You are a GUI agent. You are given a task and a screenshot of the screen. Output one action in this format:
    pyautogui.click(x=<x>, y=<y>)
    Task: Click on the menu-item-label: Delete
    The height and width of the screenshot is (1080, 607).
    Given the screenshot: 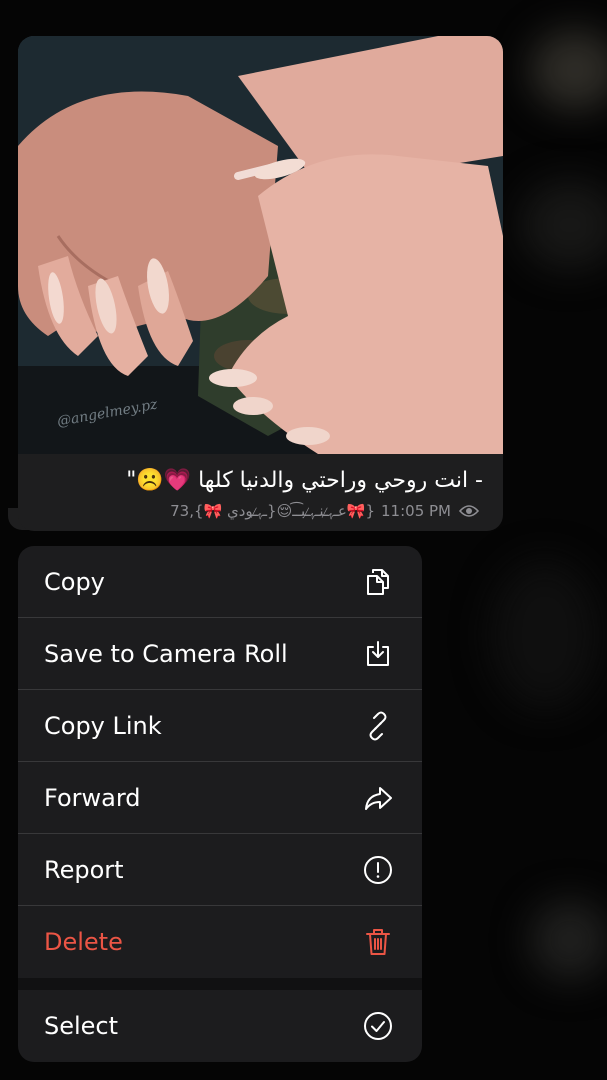 What is the action you would take?
    pyautogui.click(x=83, y=942)
    